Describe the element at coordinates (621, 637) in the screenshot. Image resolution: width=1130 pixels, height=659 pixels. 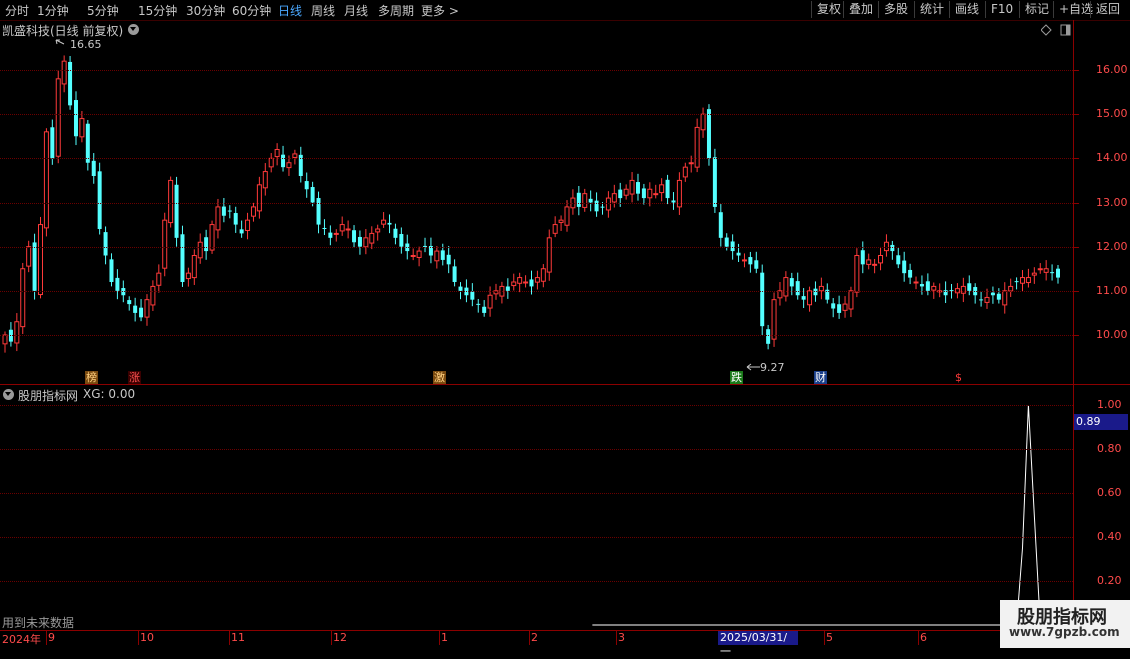
I see `month-label: 3` at that location.